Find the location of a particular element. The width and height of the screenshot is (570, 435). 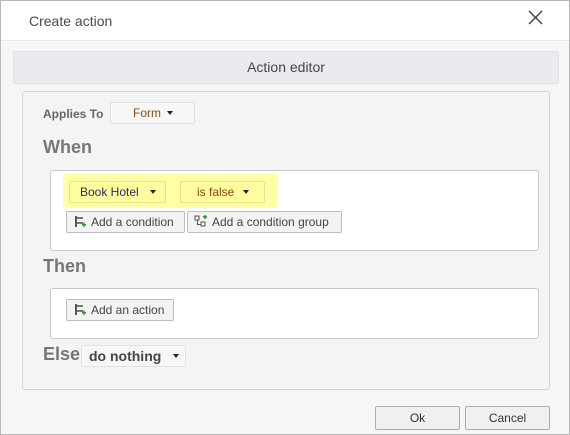

add-condition-group-button: Add a condition group is located at coordinates (264, 222).